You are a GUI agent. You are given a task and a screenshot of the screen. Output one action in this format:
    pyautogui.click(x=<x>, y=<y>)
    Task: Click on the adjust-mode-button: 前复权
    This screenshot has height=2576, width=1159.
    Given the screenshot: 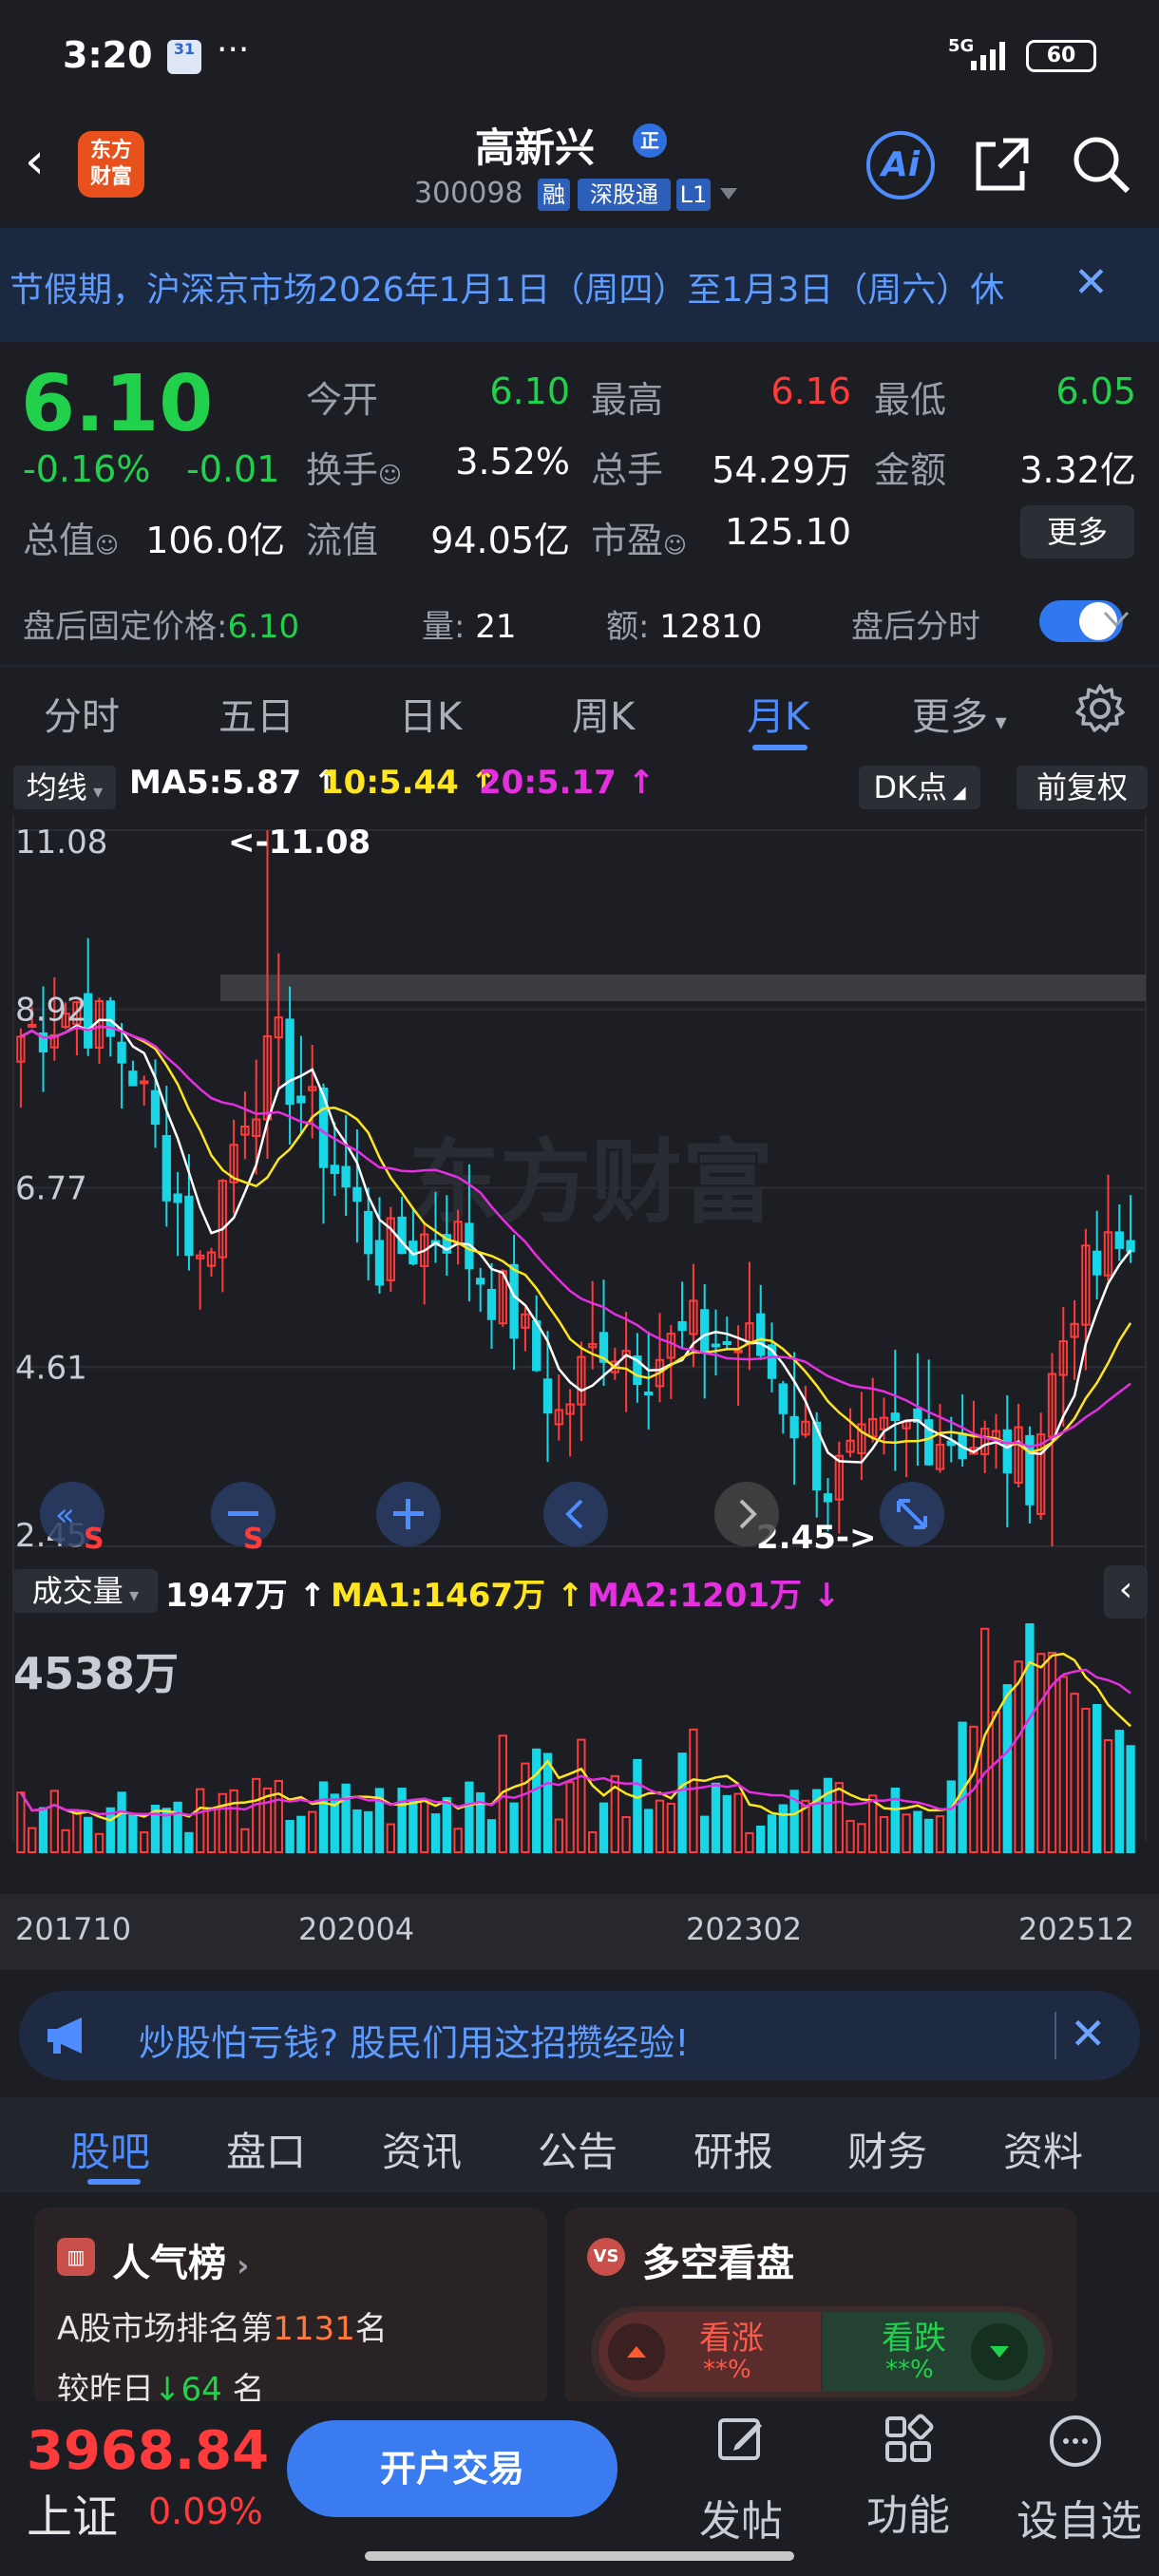 What is the action you would take?
    pyautogui.click(x=1082, y=787)
    